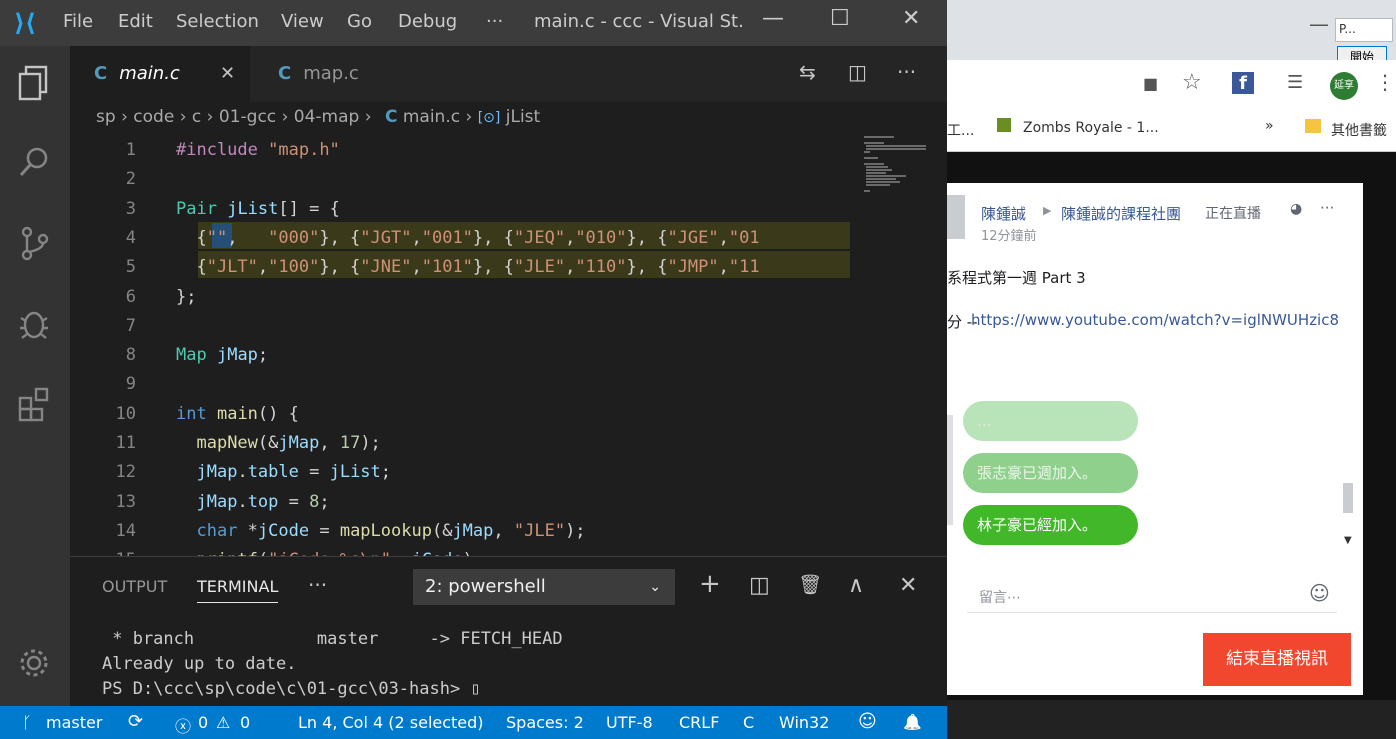 This screenshot has width=1396, height=739. I want to click on maximize-button: ☐, so click(840, 18).